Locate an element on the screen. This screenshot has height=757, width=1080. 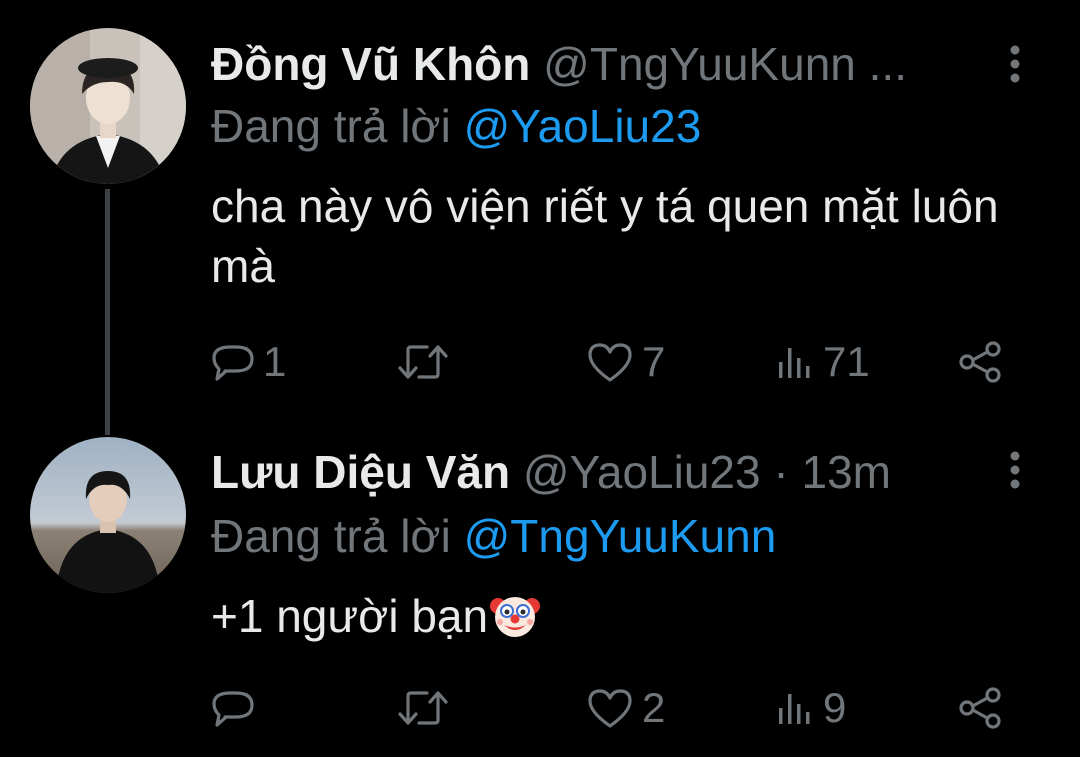
display-name: Đồng Vũ Khôn is located at coordinates (370, 64).